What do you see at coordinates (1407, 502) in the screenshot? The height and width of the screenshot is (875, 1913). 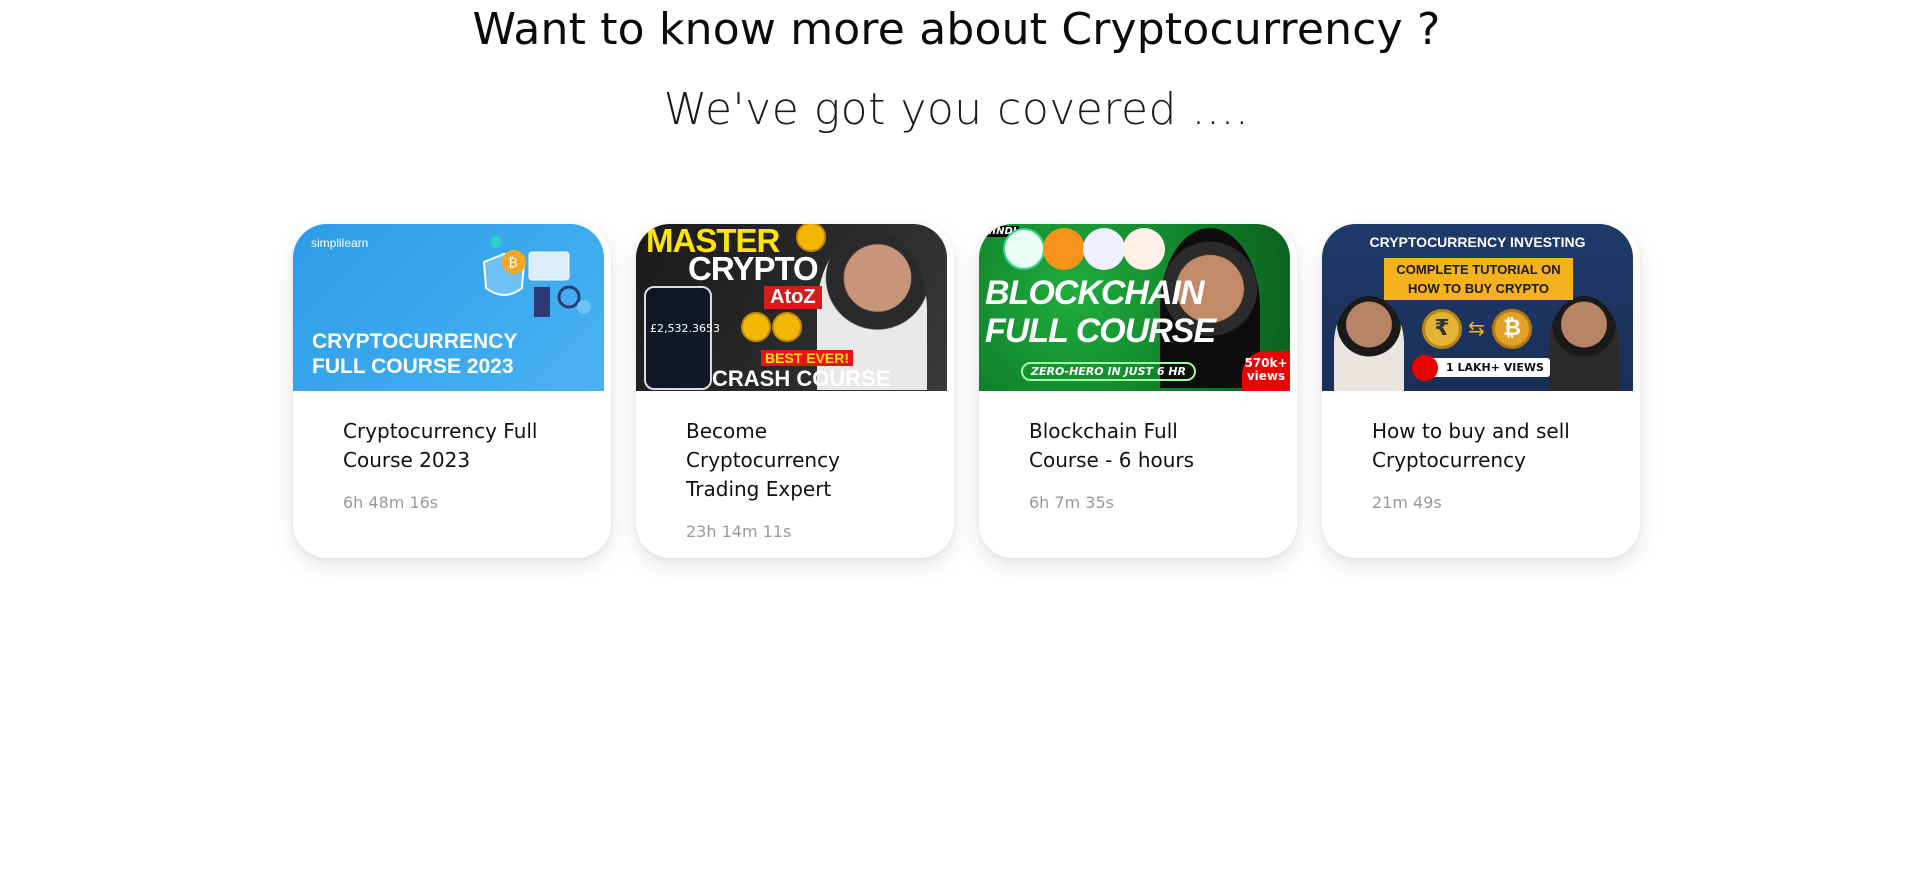 I see `course-duration: 21m 49s` at bounding box center [1407, 502].